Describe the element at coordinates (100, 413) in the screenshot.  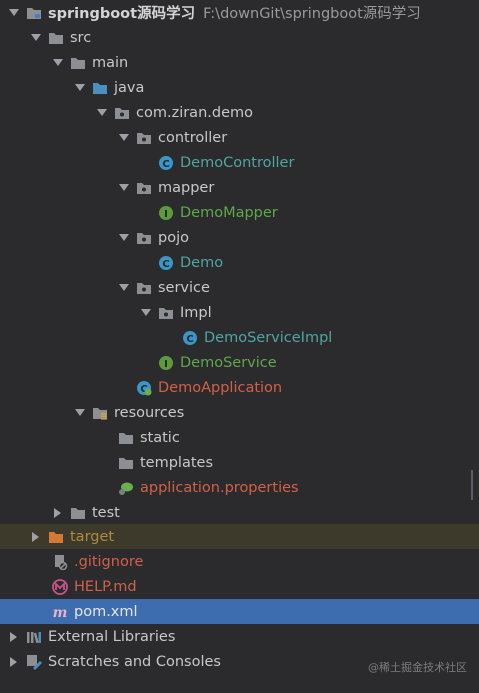
I see `resources-folder-icon` at that location.